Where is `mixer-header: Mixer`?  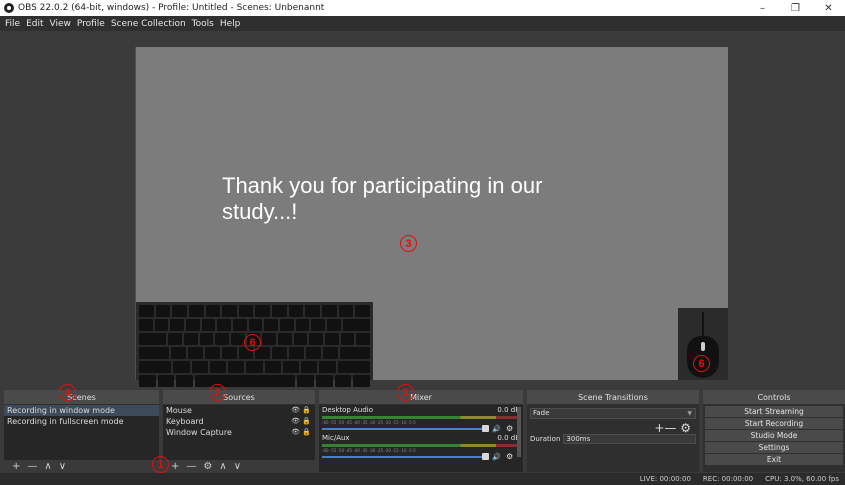 mixer-header: Mixer is located at coordinates (421, 397).